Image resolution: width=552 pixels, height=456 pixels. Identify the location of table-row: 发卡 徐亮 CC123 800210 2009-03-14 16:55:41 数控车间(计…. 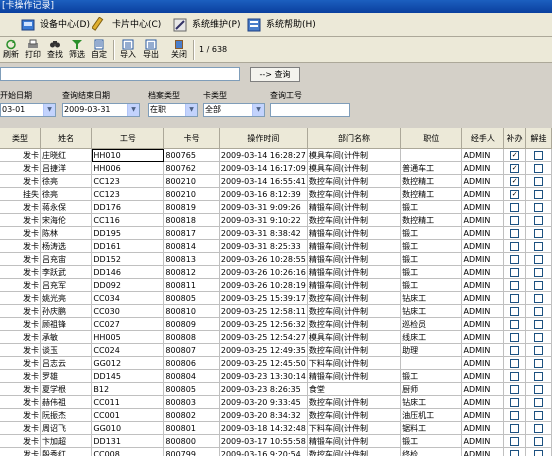
(276, 181).